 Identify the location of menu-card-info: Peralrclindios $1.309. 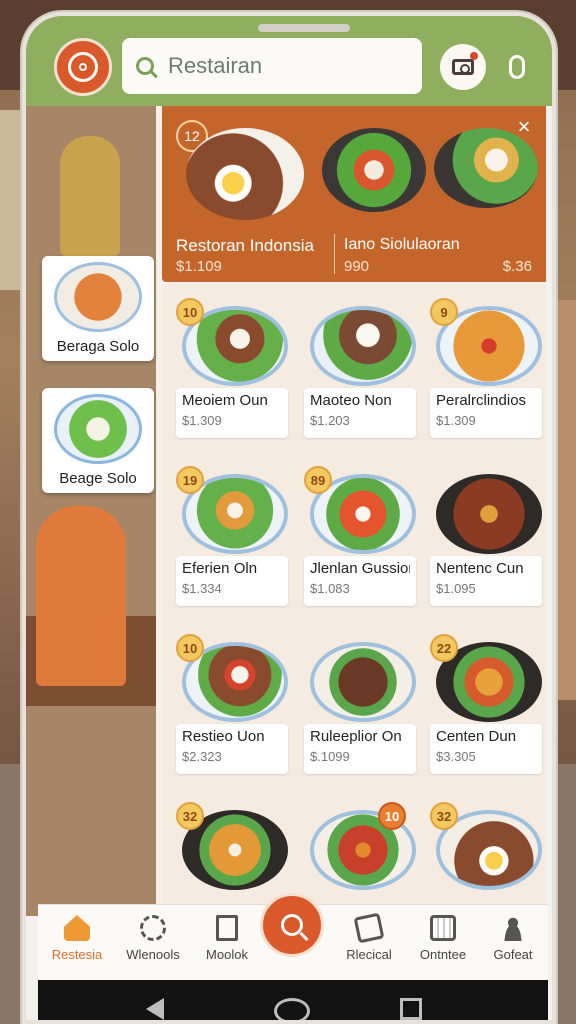
(486, 413).